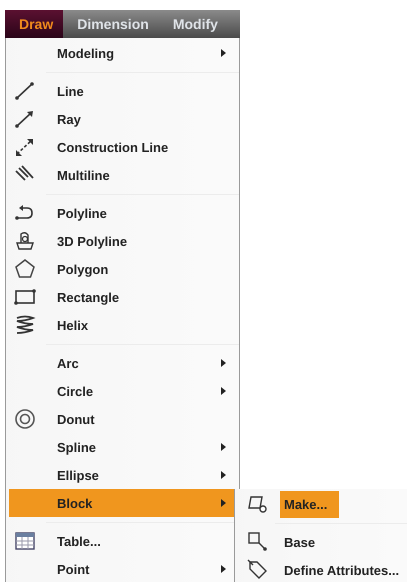 This screenshot has width=407, height=582. What do you see at coordinates (122, 297) in the screenshot?
I see `menu-item: Rectangle` at bounding box center [122, 297].